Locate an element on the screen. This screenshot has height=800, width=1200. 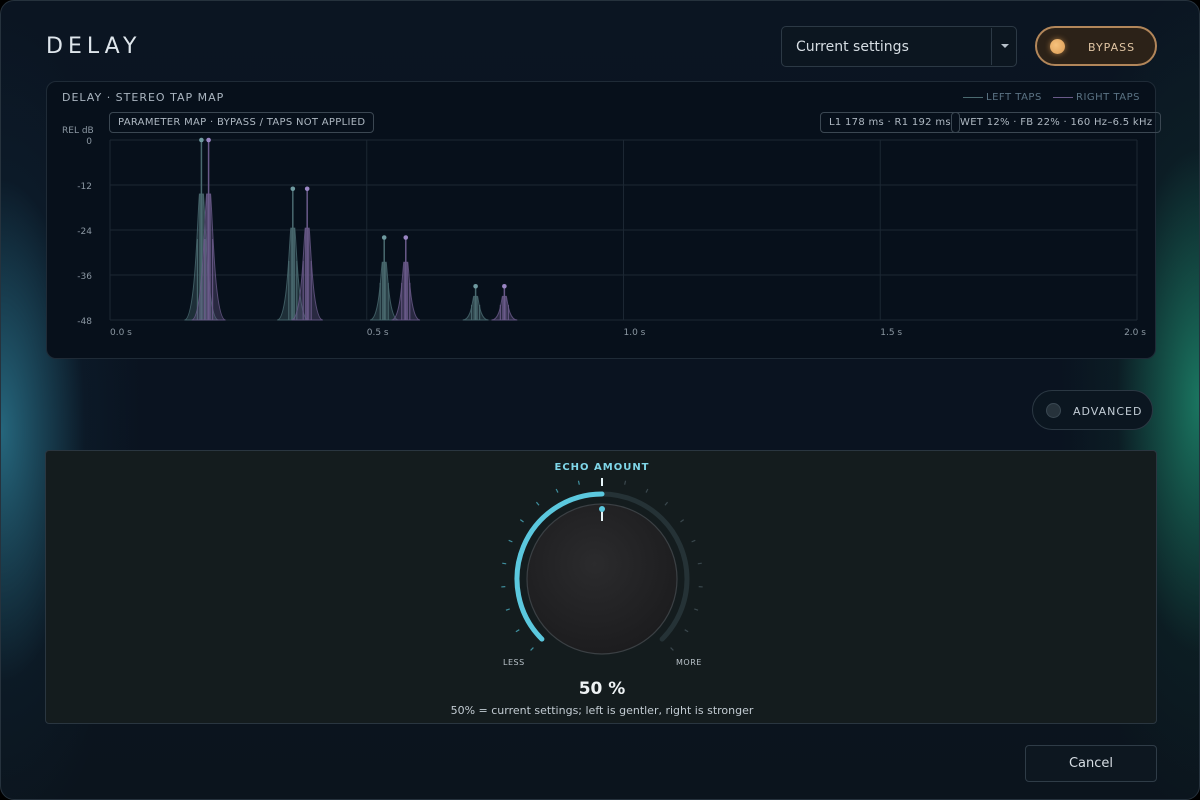
knob-indicator-dot is located at coordinates (602, 509).